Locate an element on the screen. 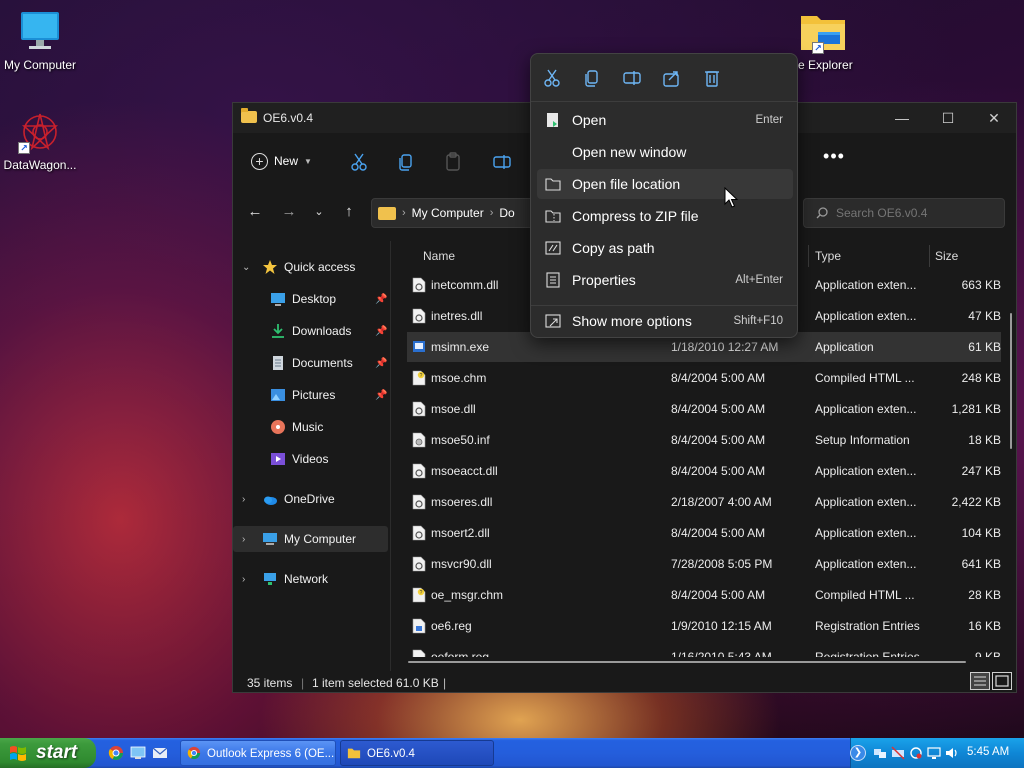 The width and height of the screenshot is (1024, 768). large-icons-view-button is located at coordinates (1002, 681).